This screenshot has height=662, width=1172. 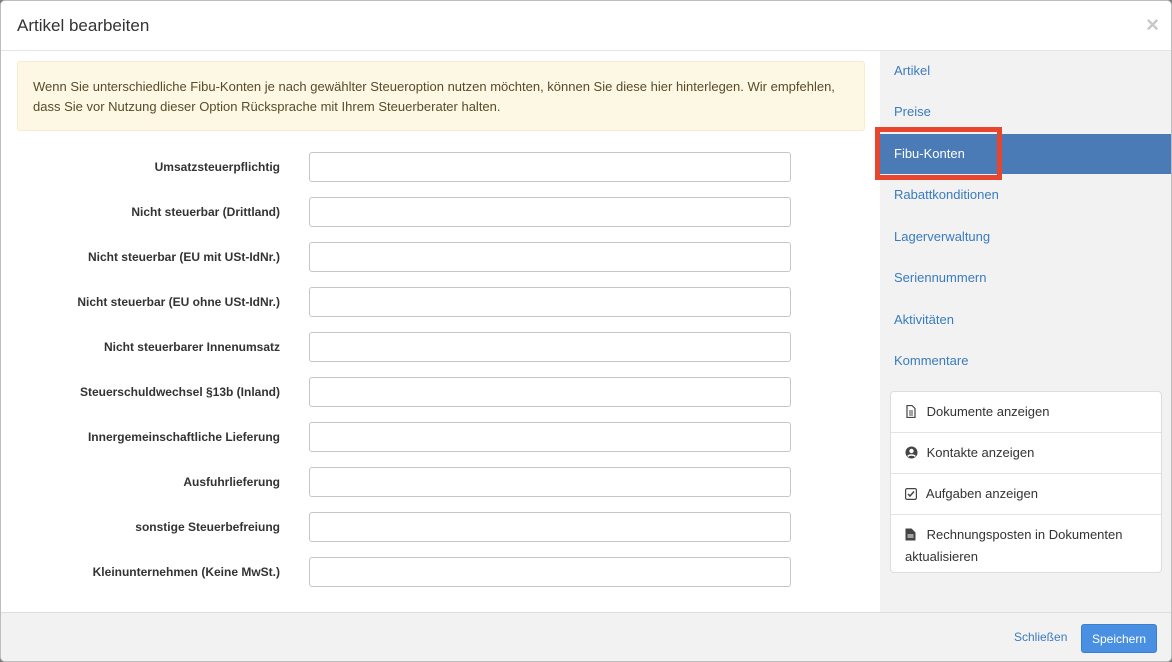 I want to click on close-button: Schließen, so click(x=1040, y=637).